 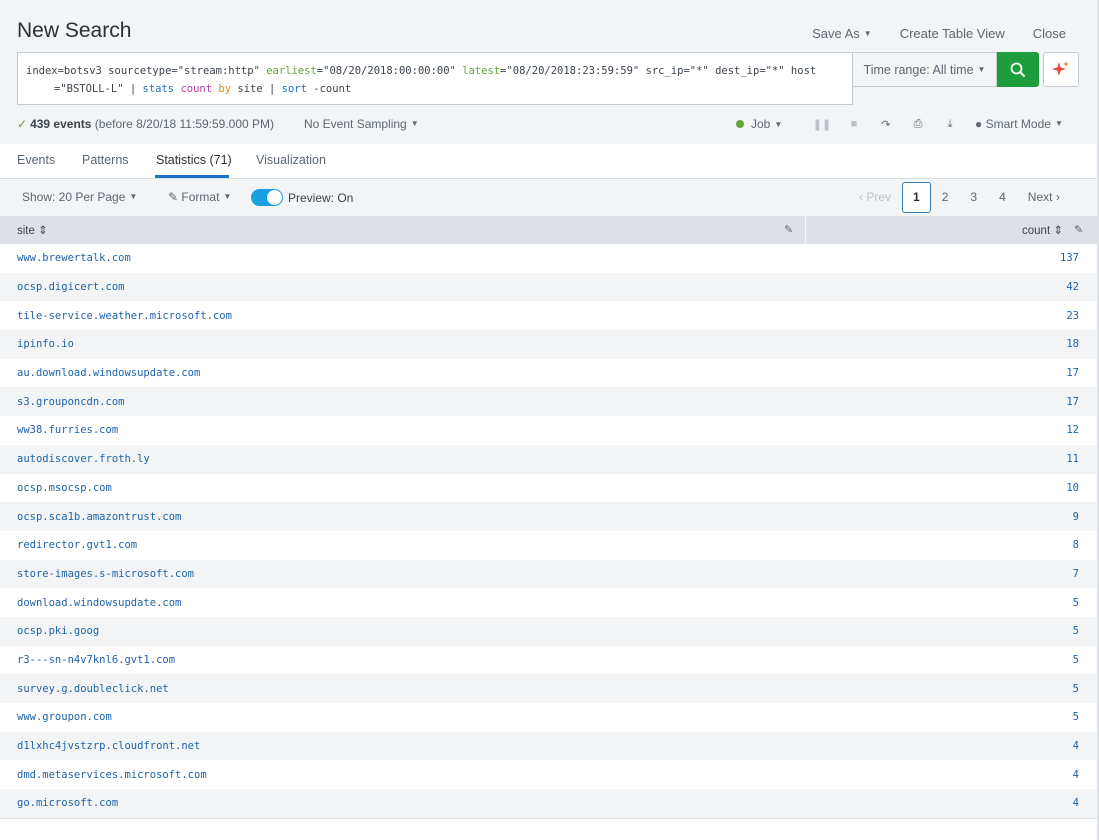 What do you see at coordinates (1072, 459) in the screenshot?
I see `count-cell: 11` at bounding box center [1072, 459].